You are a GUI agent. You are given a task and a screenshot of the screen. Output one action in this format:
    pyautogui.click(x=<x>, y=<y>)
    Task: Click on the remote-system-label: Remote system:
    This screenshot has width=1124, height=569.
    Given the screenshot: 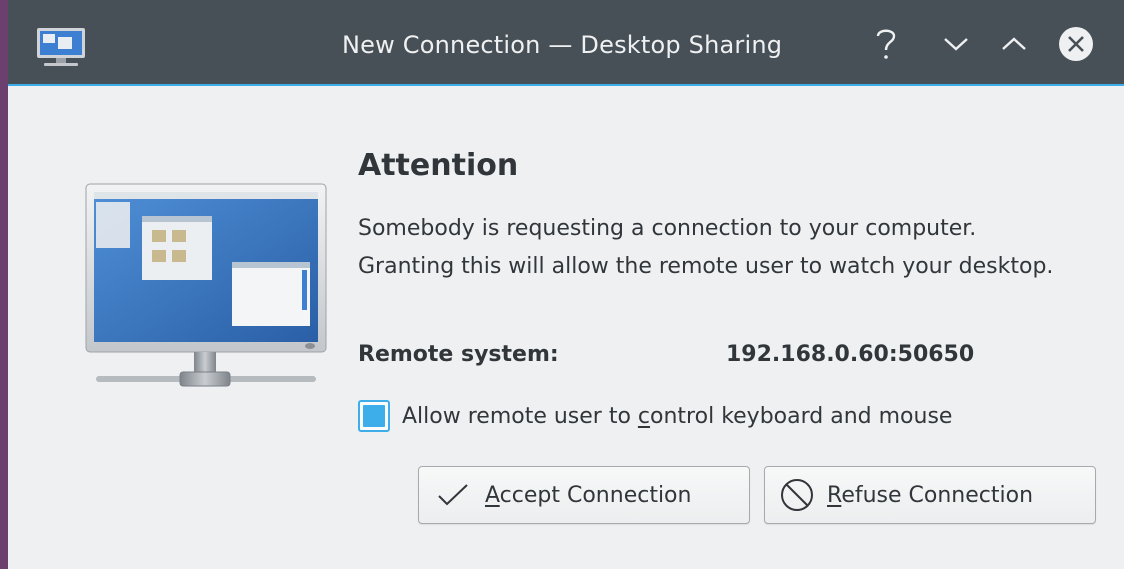 What is the action you would take?
    pyautogui.click(x=458, y=354)
    